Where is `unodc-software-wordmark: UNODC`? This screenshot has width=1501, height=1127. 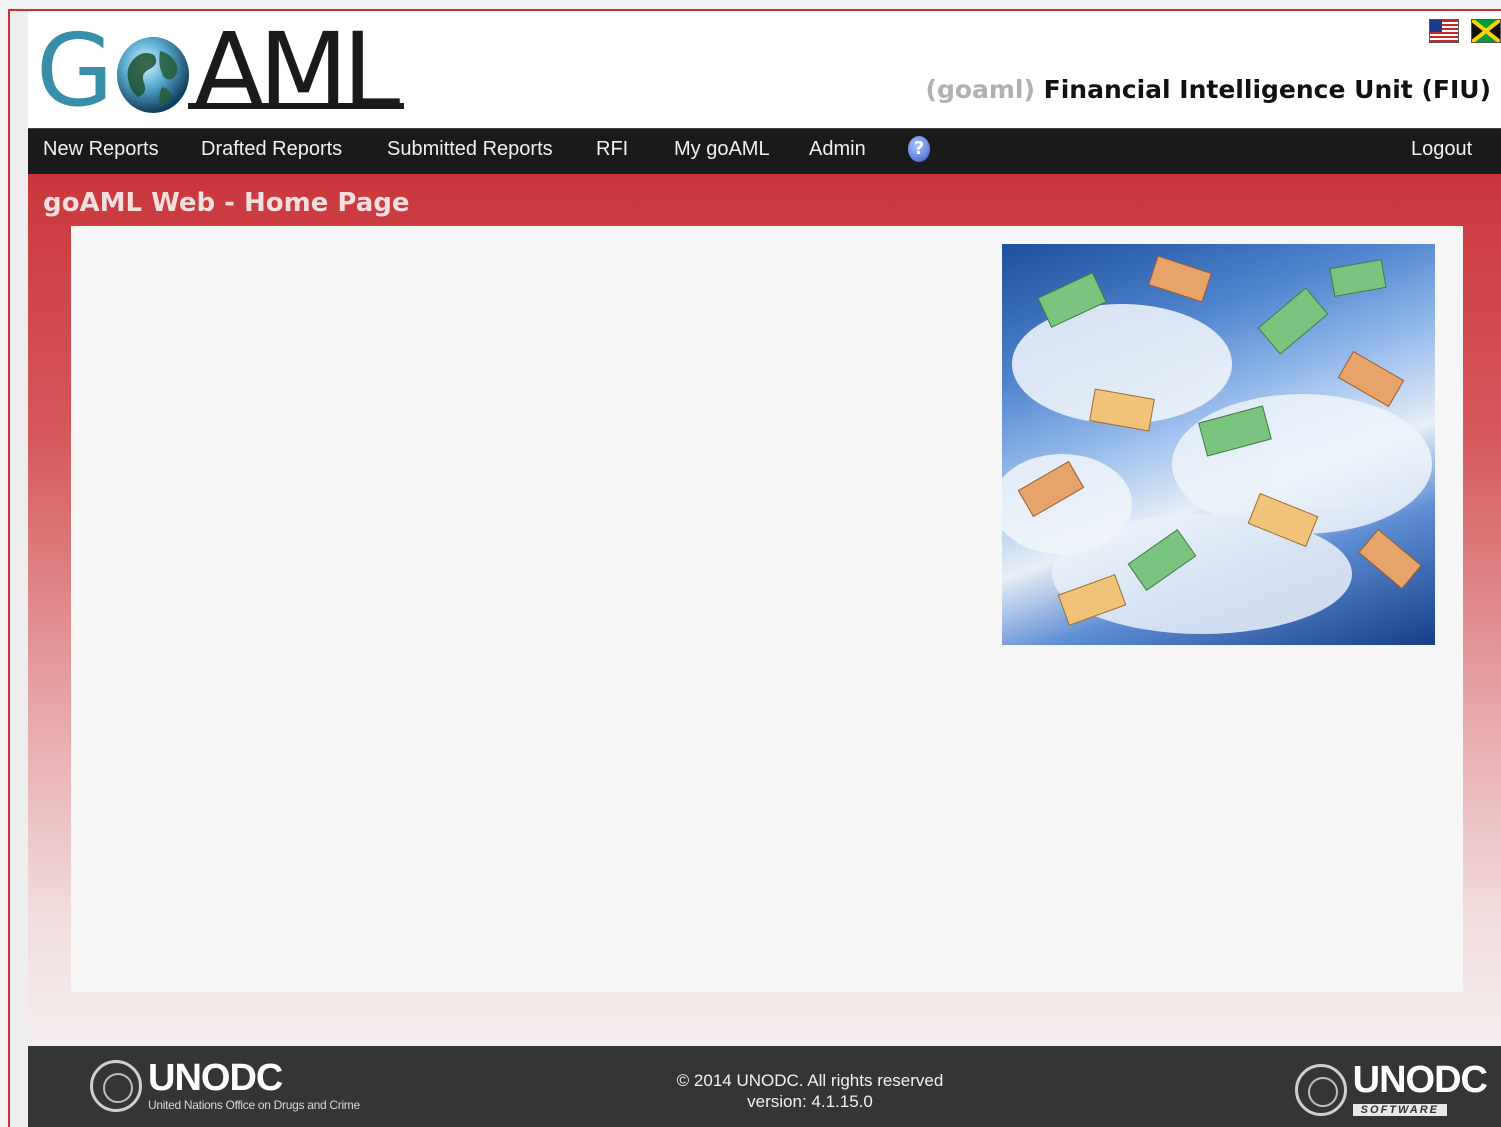 unodc-software-wordmark: UNODC is located at coordinates (1420, 1080).